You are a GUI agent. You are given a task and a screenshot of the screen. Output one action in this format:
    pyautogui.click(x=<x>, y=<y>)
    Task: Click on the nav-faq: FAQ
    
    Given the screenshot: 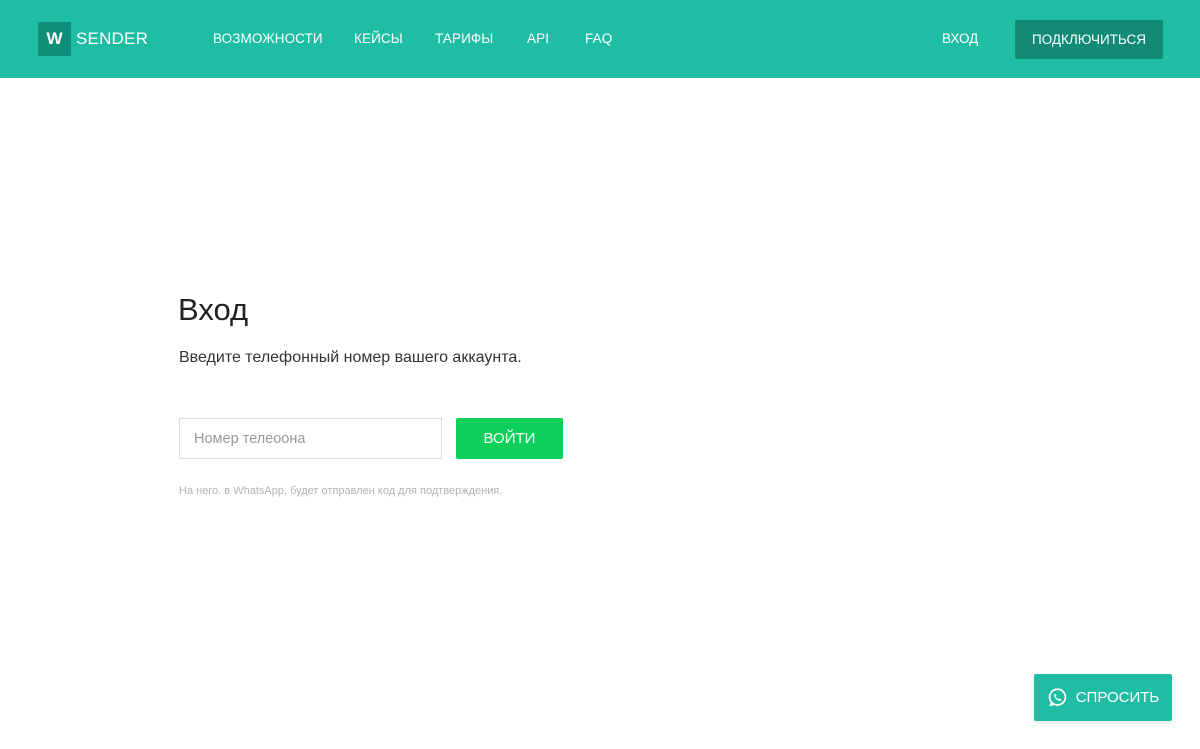 What is the action you would take?
    pyautogui.click(x=598, y=38)
    